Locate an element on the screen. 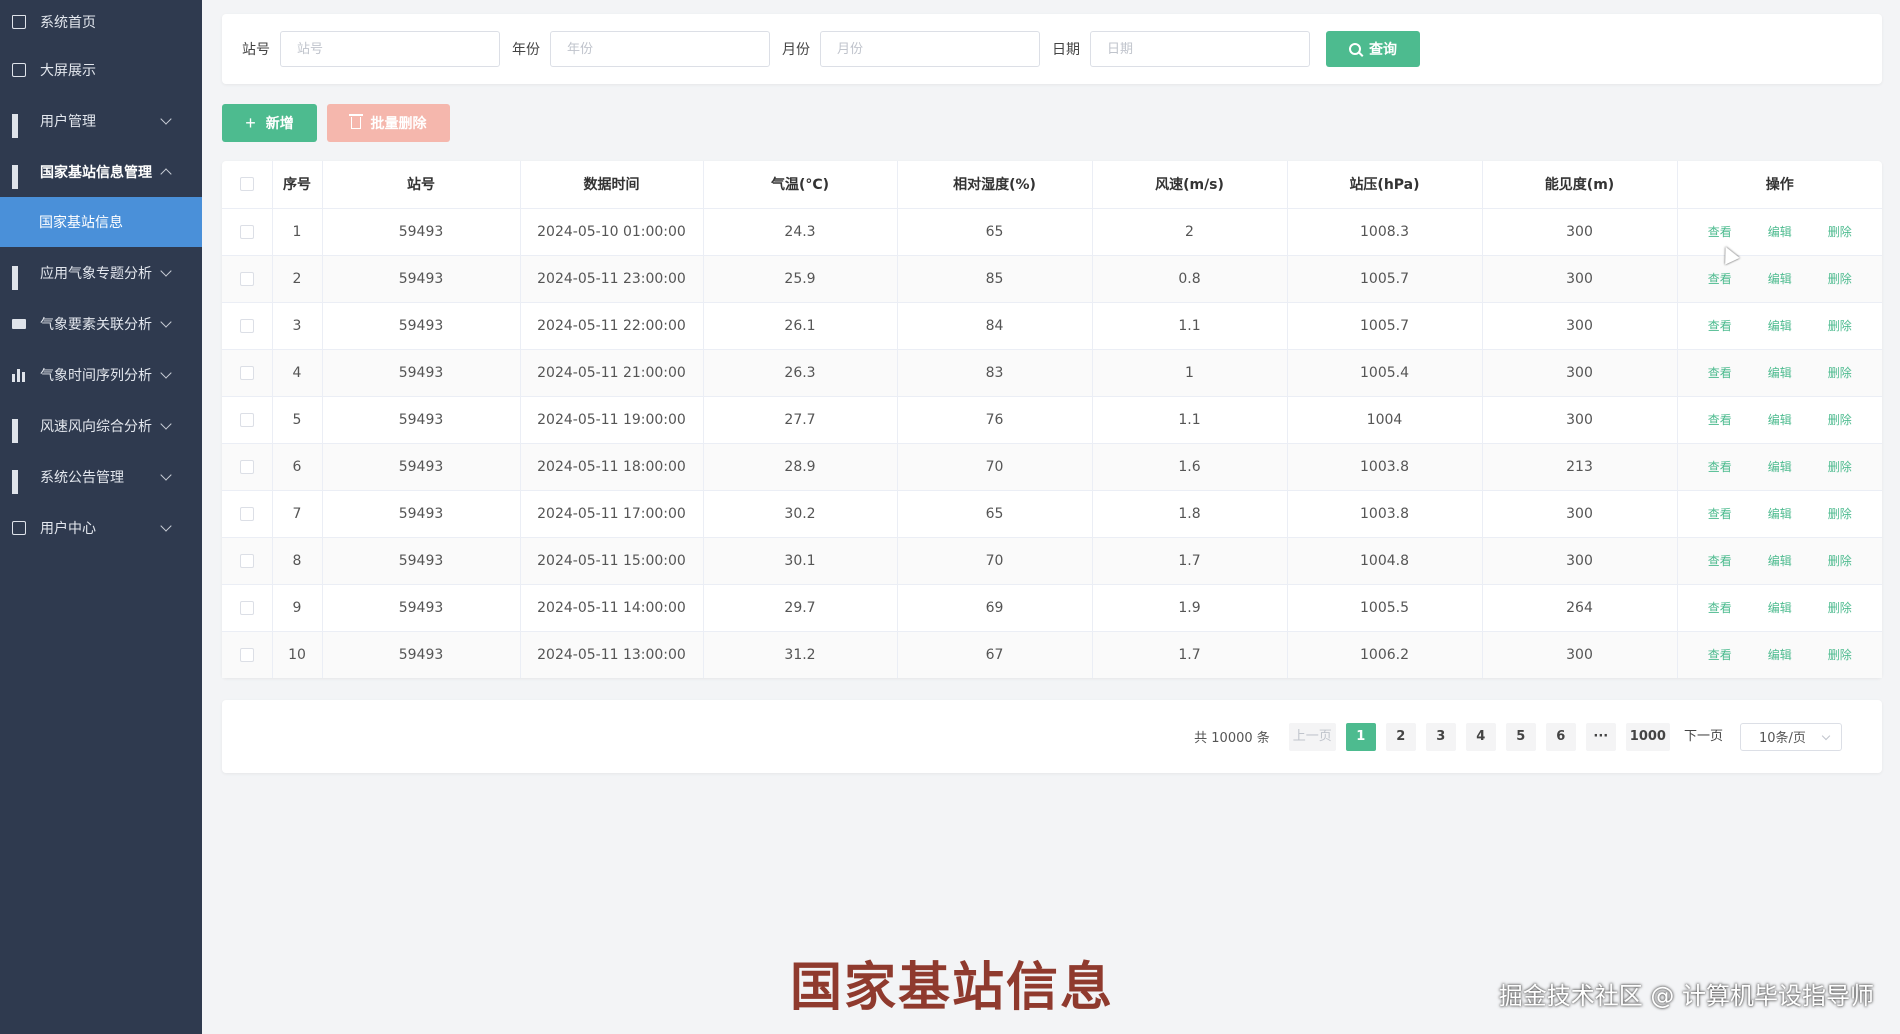  table-cell: 1006.2 is located at coordinates (1385, 654).